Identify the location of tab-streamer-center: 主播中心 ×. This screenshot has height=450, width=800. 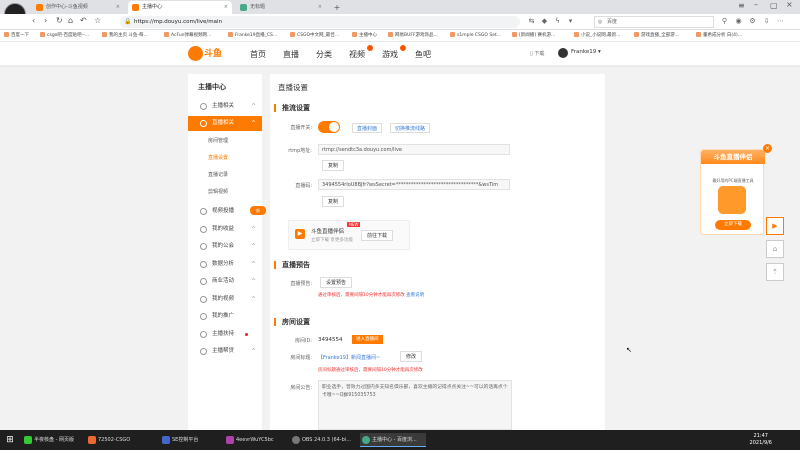
(180, 7).